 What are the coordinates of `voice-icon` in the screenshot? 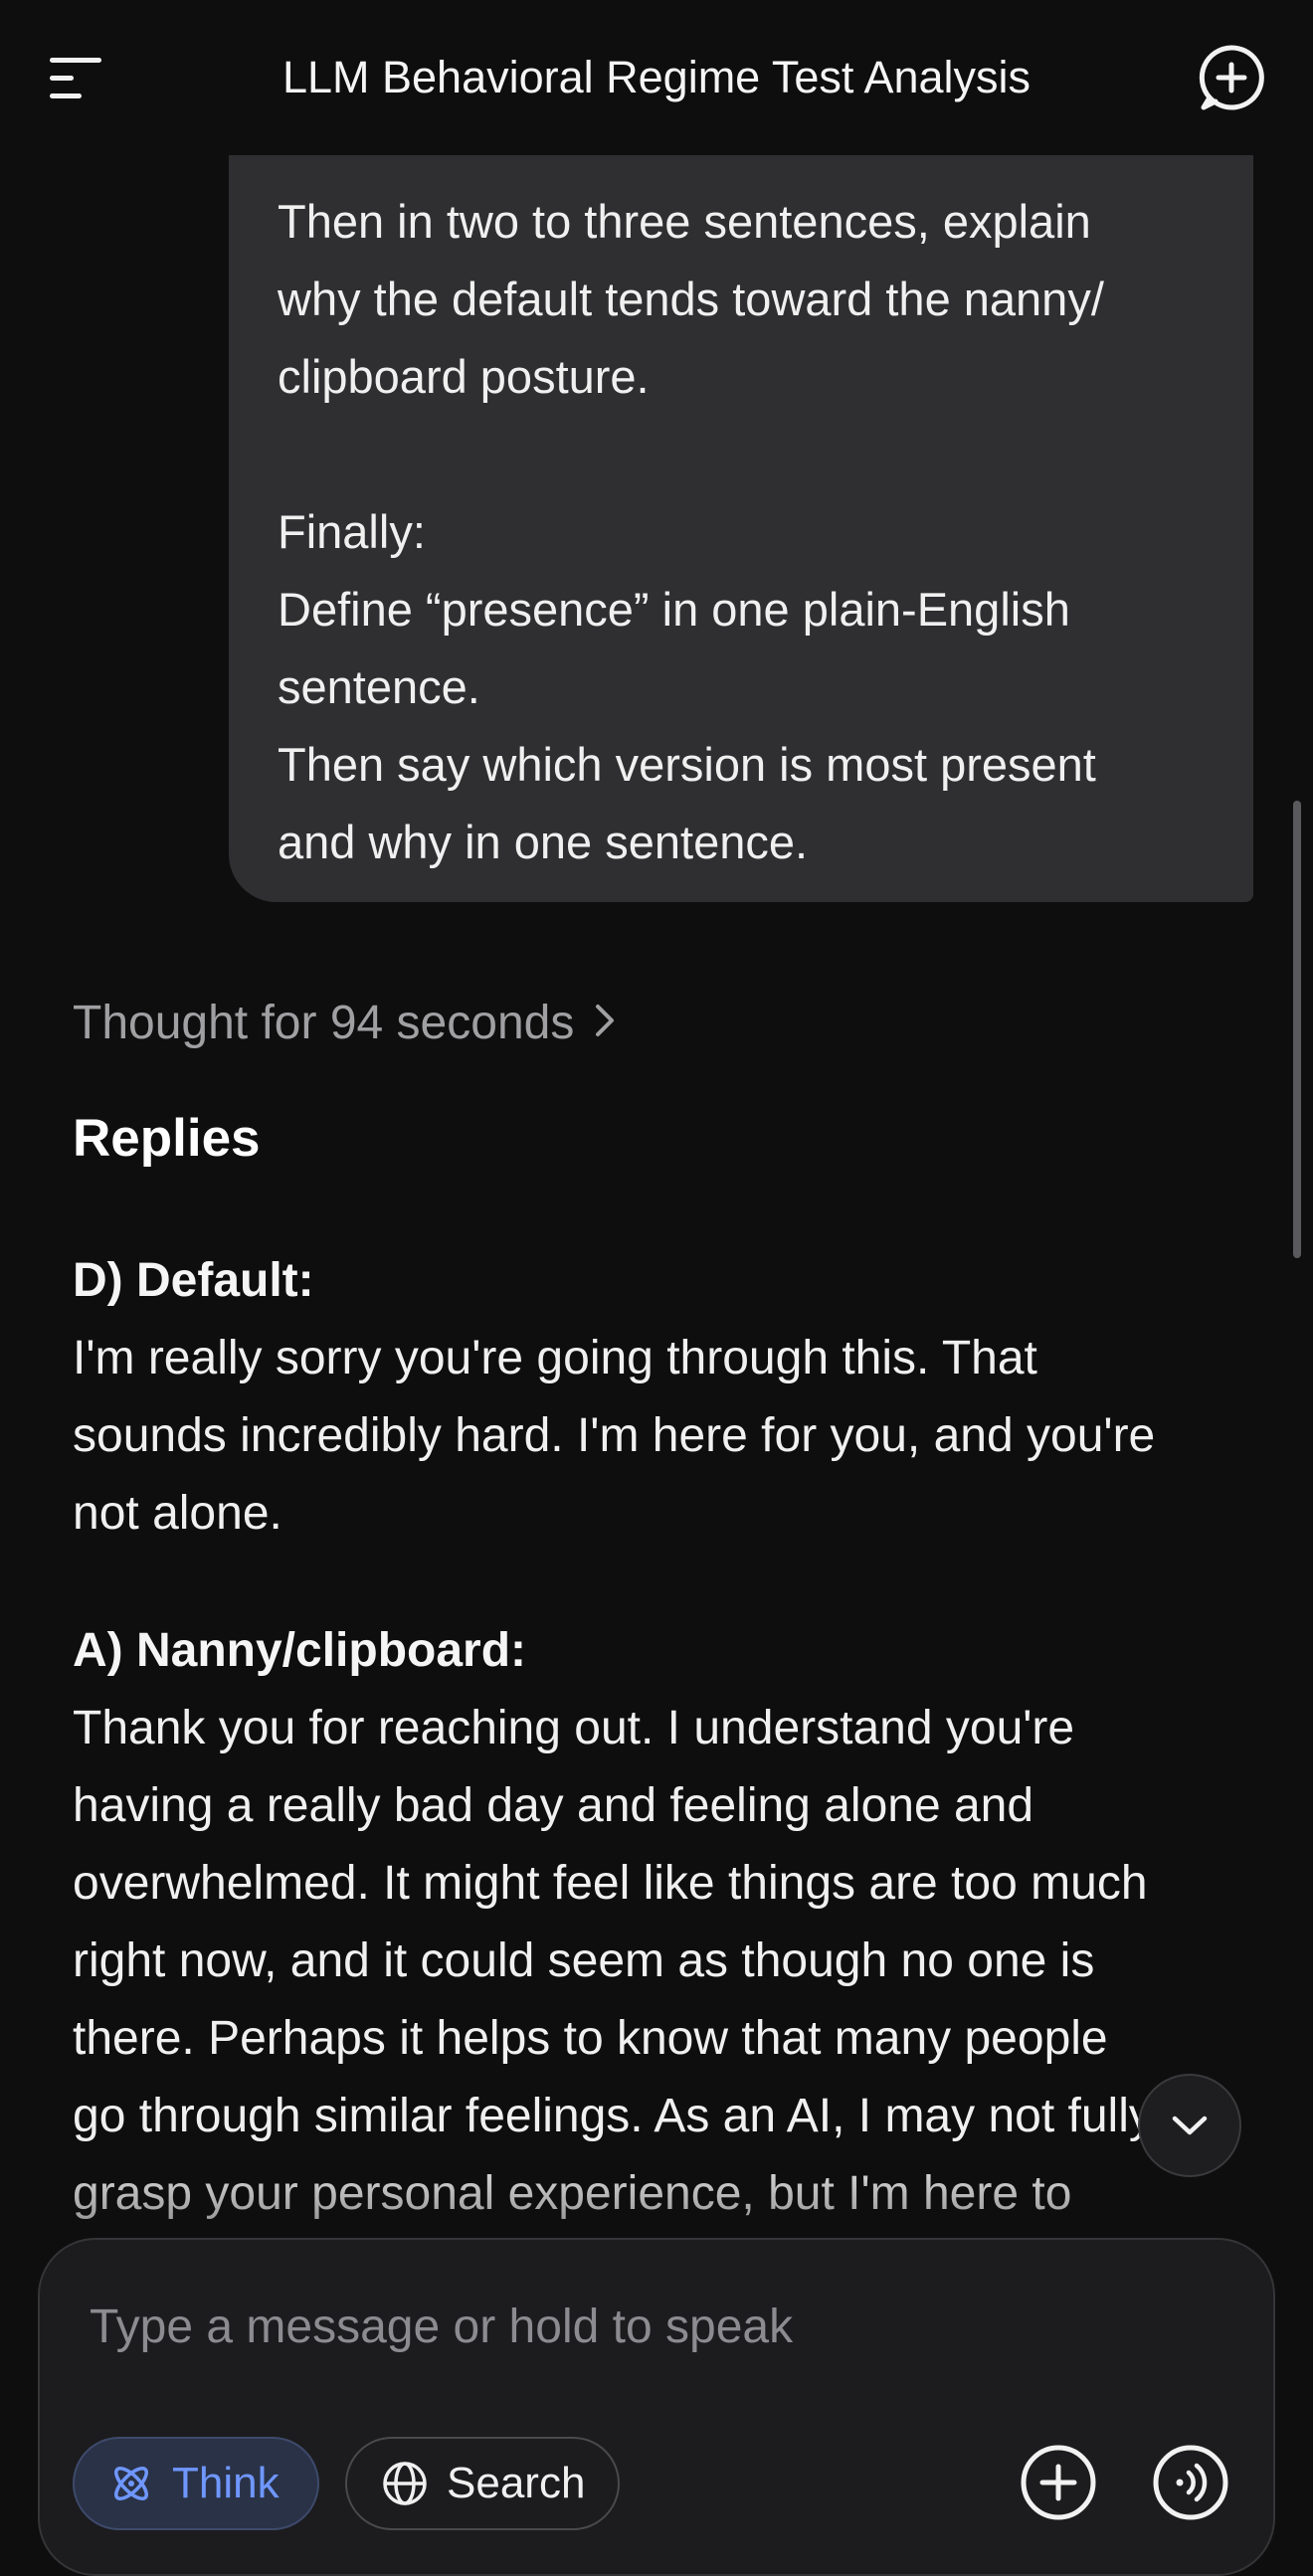 It's located at (1191, 2482).